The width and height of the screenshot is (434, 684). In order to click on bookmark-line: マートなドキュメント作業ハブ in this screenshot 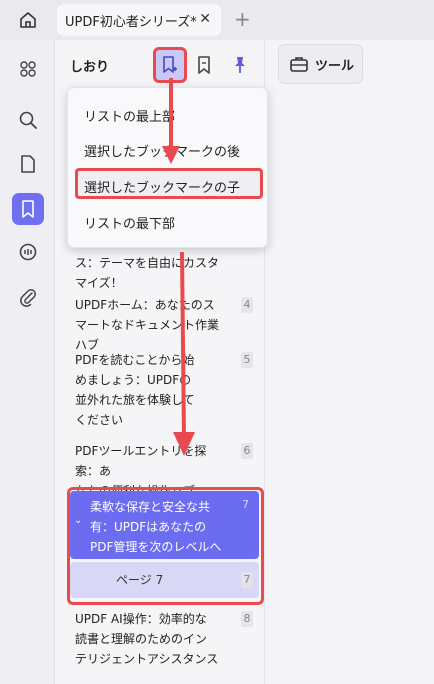, I will do `click(147, 335)`.